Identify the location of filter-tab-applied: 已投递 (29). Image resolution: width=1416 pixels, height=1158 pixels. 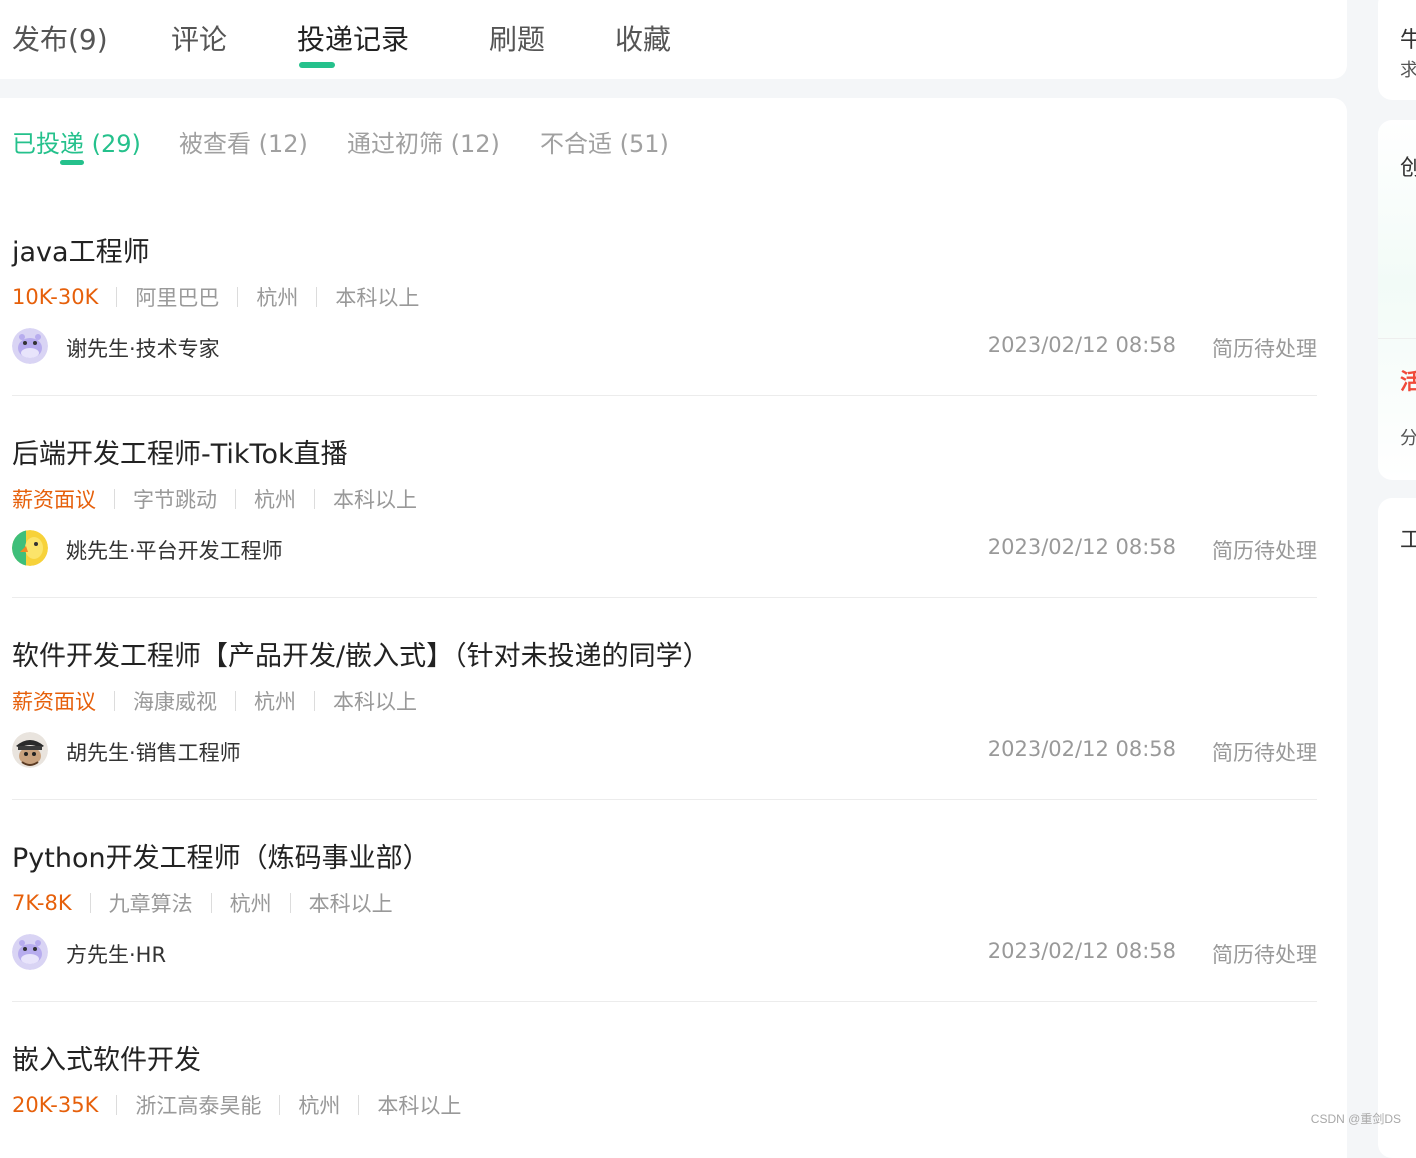
(76, 144).